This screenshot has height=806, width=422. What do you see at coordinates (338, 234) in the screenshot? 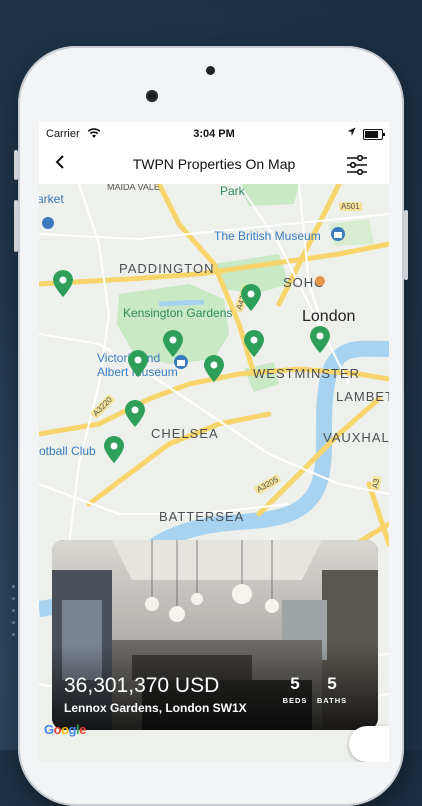
I see `museum-icon` at bounding box center [338, 234].